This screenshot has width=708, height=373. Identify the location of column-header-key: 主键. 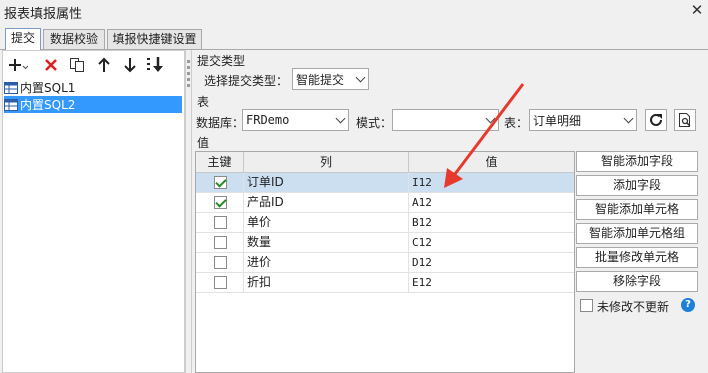
(220, 162).